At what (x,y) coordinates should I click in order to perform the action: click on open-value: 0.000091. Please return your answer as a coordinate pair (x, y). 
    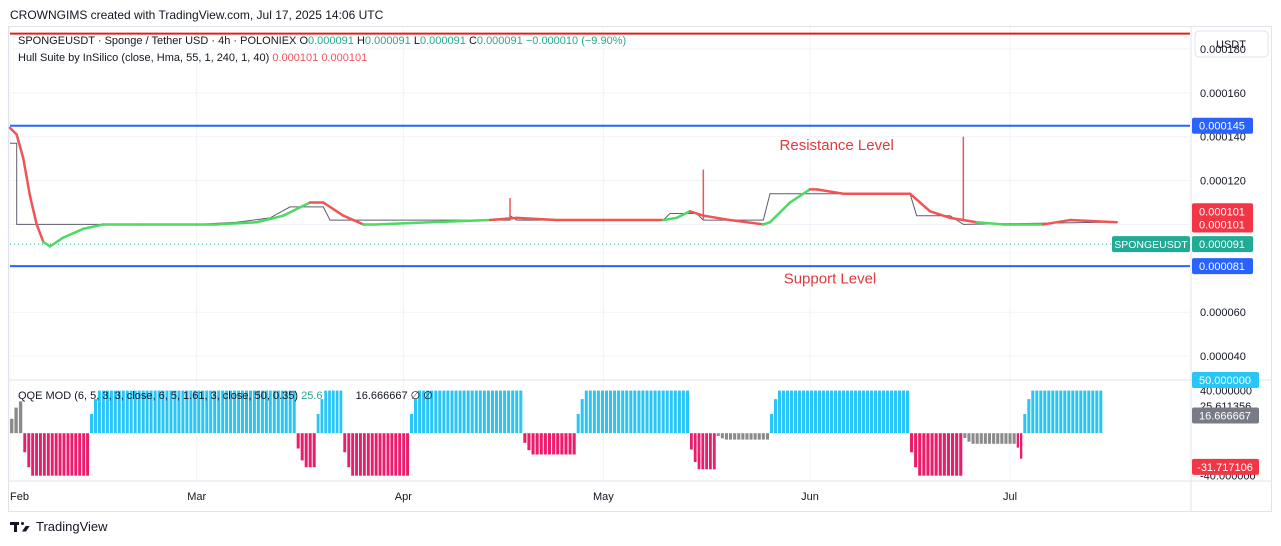
    Looking at the image, I should click on (331, 41).